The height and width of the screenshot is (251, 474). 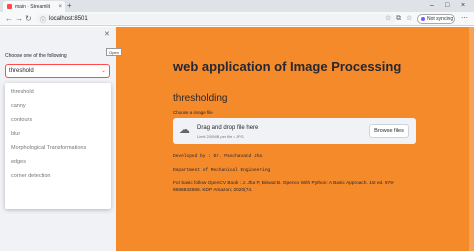 I want to click on close-tab-icon: ×, so click(x=60, y=7).